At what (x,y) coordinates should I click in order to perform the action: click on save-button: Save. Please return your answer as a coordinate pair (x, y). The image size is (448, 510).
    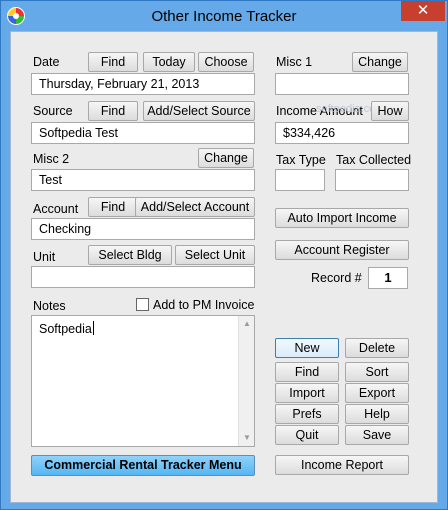
    Looking at the image, I should click on (377, 435).